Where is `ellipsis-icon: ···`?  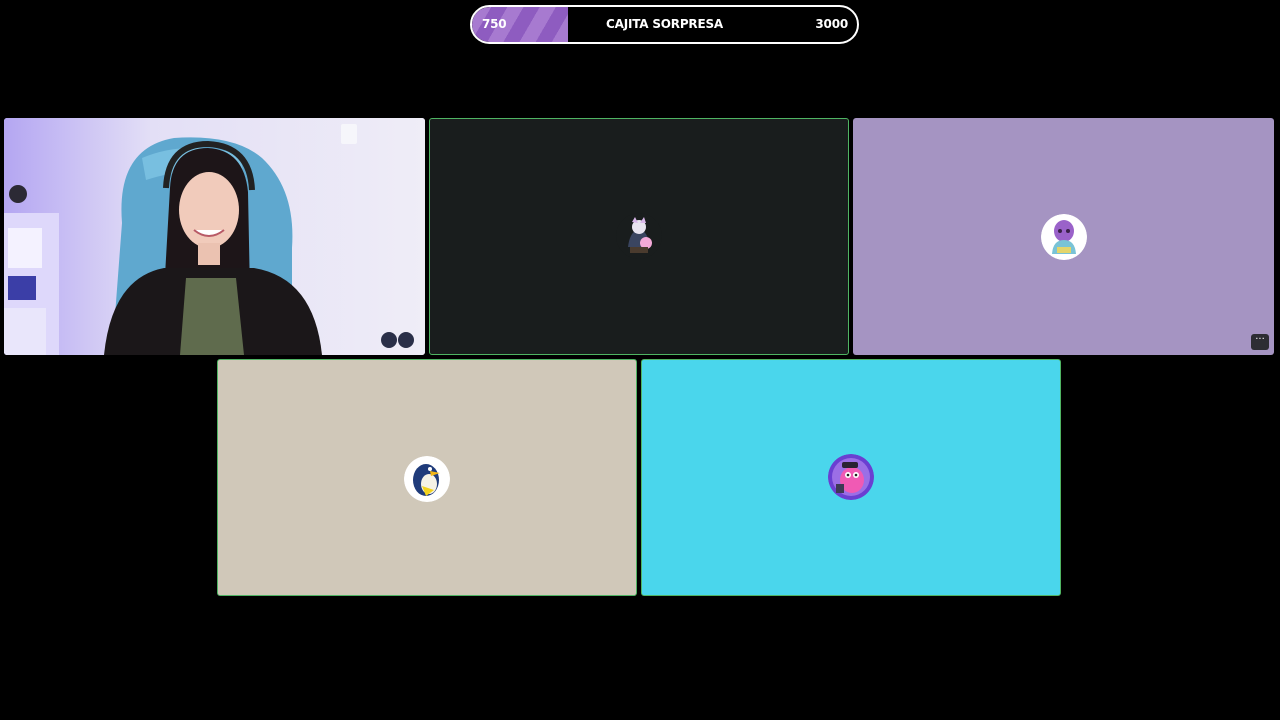 ellipsis-icon: ··· is located at coordinates (1260, 342).